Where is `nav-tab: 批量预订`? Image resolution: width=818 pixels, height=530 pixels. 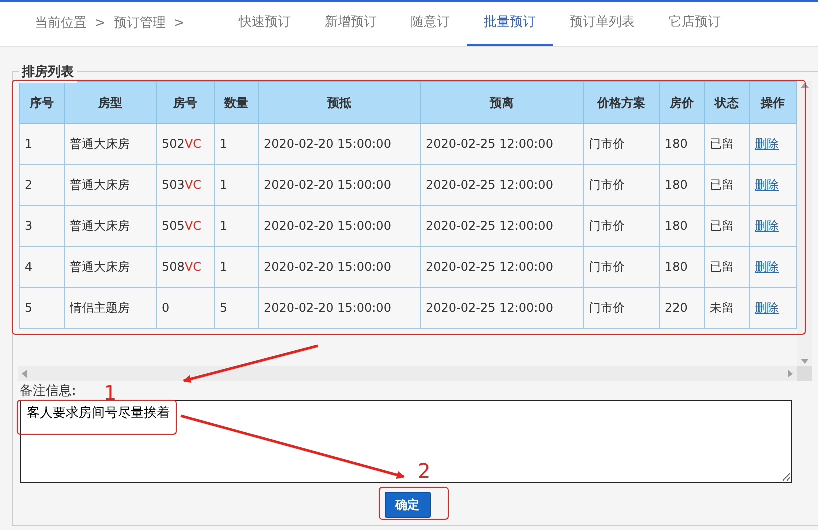
nav-tab: 批量预订 is located at coordinates (510, 24).